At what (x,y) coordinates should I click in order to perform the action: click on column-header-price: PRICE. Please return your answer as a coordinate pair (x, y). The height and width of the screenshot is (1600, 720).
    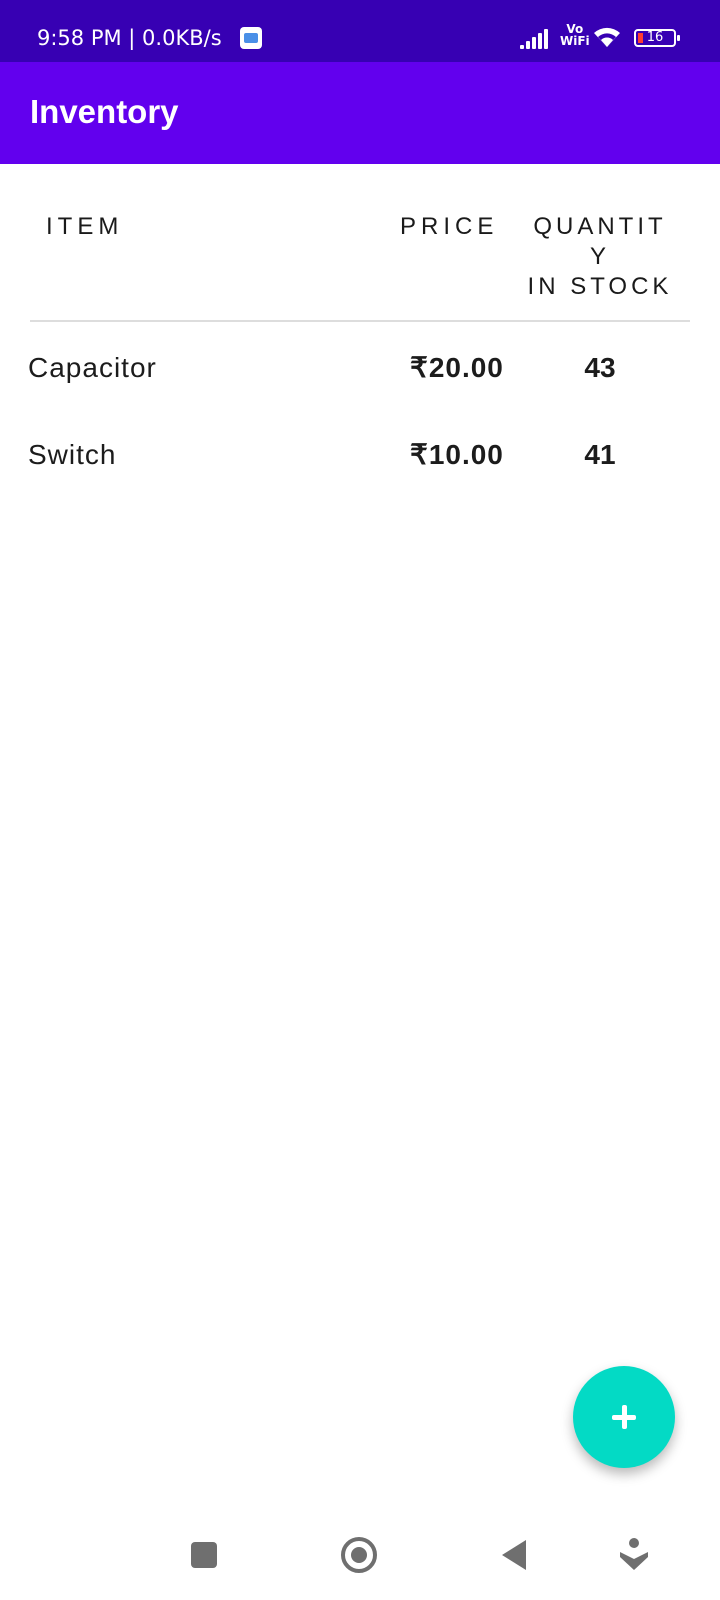
    Looking at the image, I should click on (449, 226).